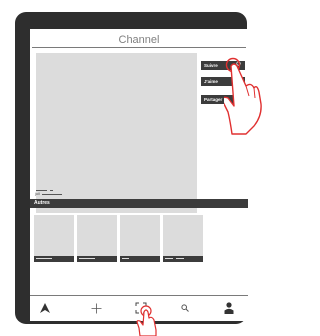 The image size is (320, 336). What do you see at coordinates (42, 203) in the screenshot?
I see `section-title: Autres` at bounding box center [42, 203].